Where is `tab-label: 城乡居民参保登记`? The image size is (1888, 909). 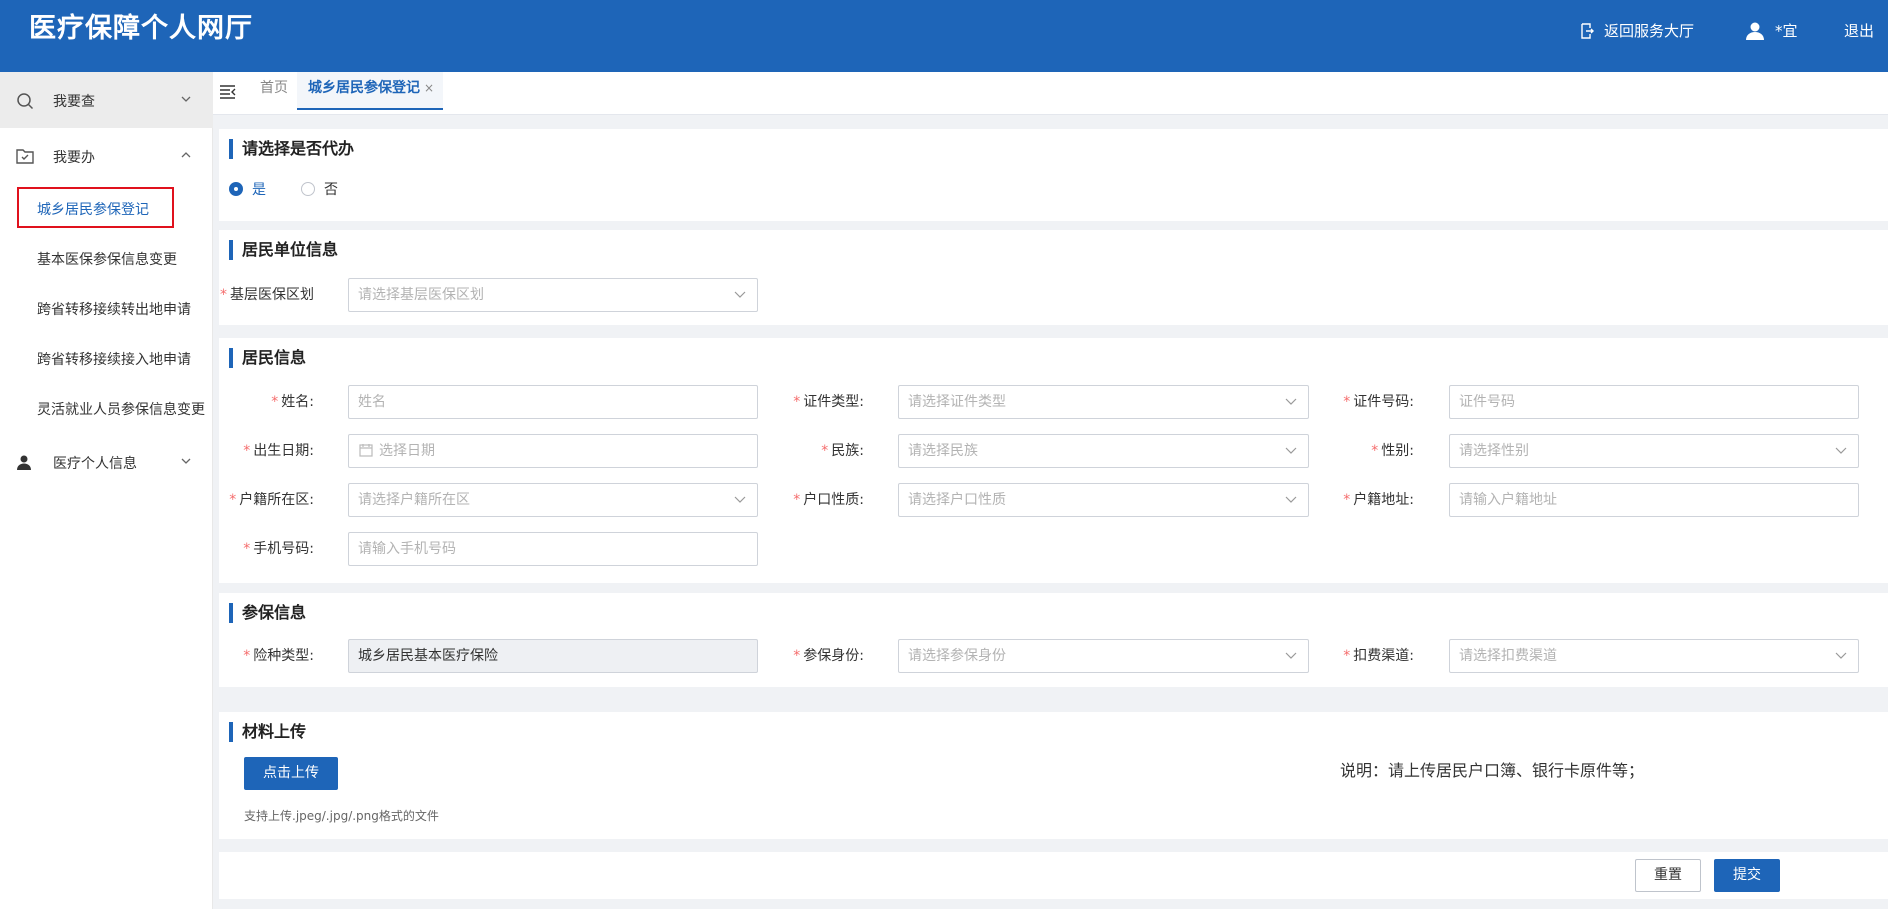 tab-label: 城乡居民参保登记 is located at coordinates (364, 88).